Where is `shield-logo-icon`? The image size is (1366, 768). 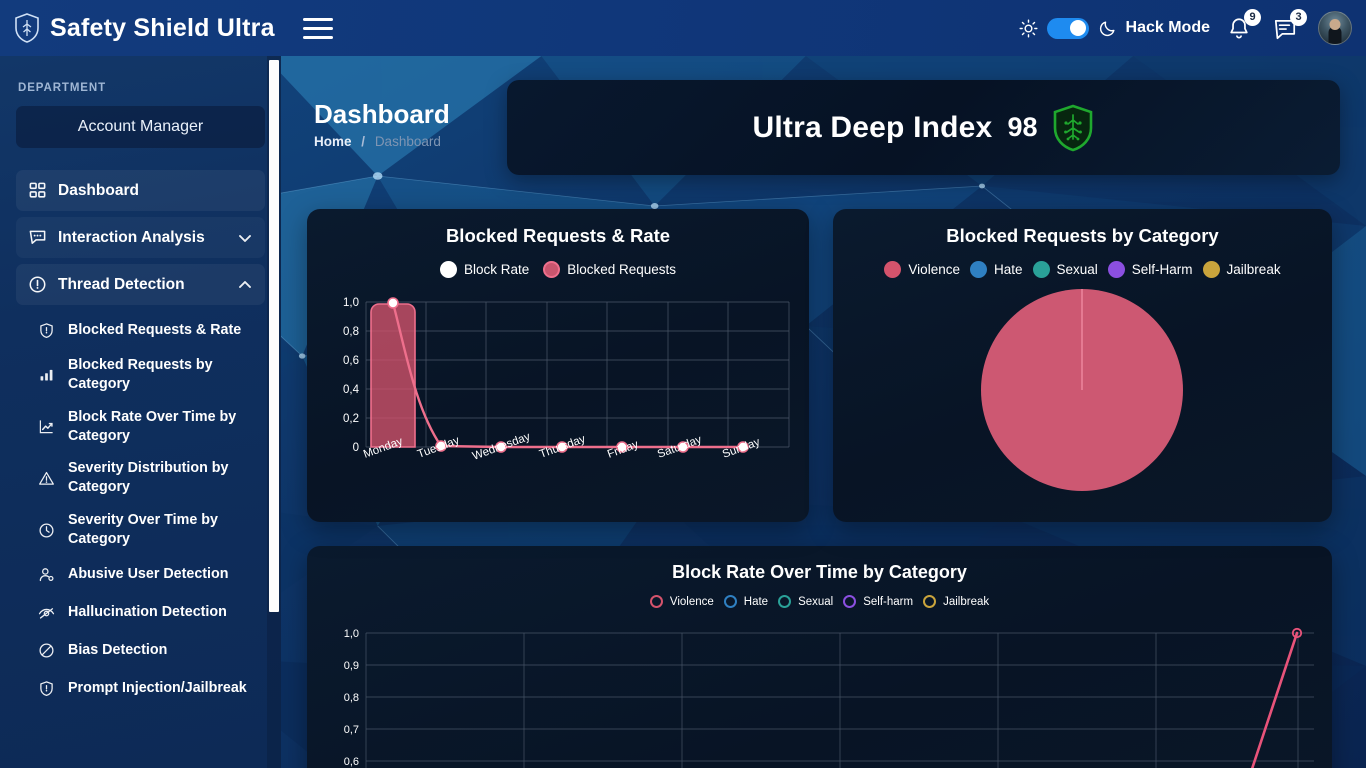 shield-logo-icon is located at coordinates (27, 28).